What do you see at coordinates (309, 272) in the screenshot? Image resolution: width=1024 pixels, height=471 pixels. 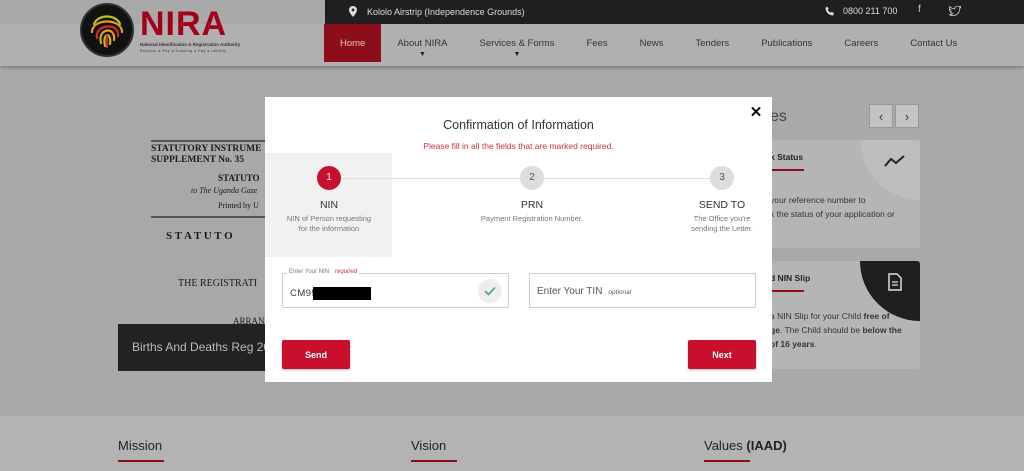 I see `nin-label: Enter Your NIN` at bounding box center [309, 272].